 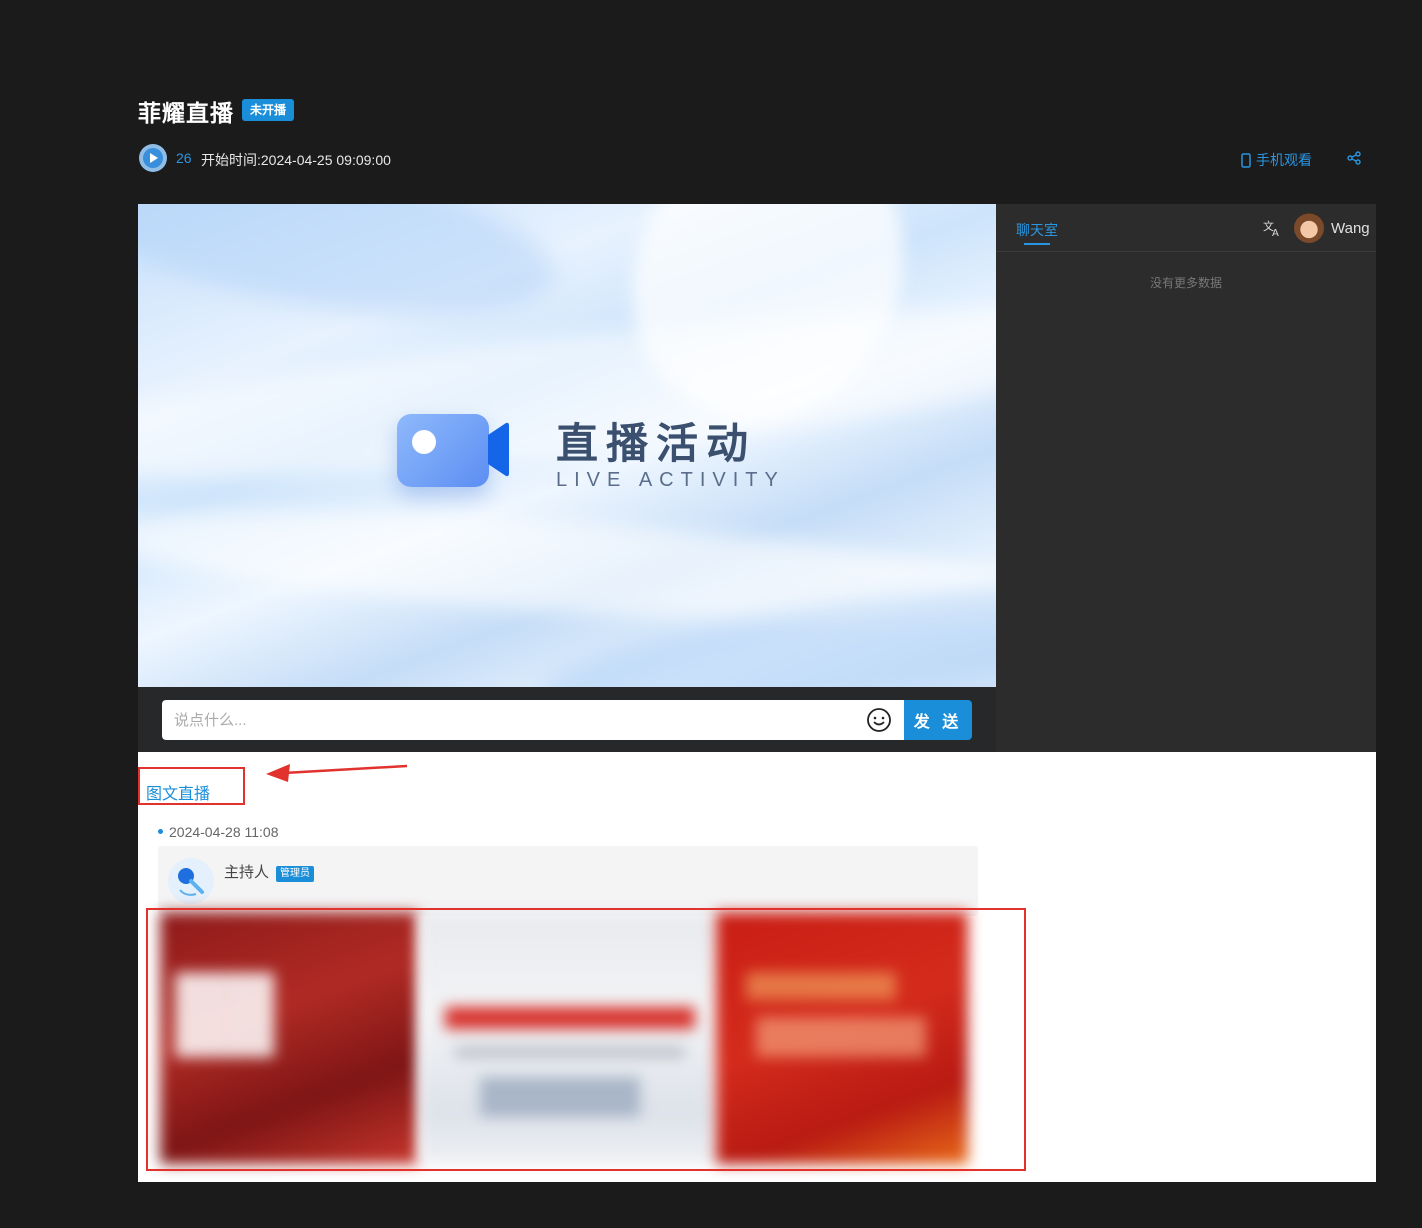 What do you see at coordinates (1246, 160) in the screenshot?
I see `phone-icon` at bounding box center [1246, 160].